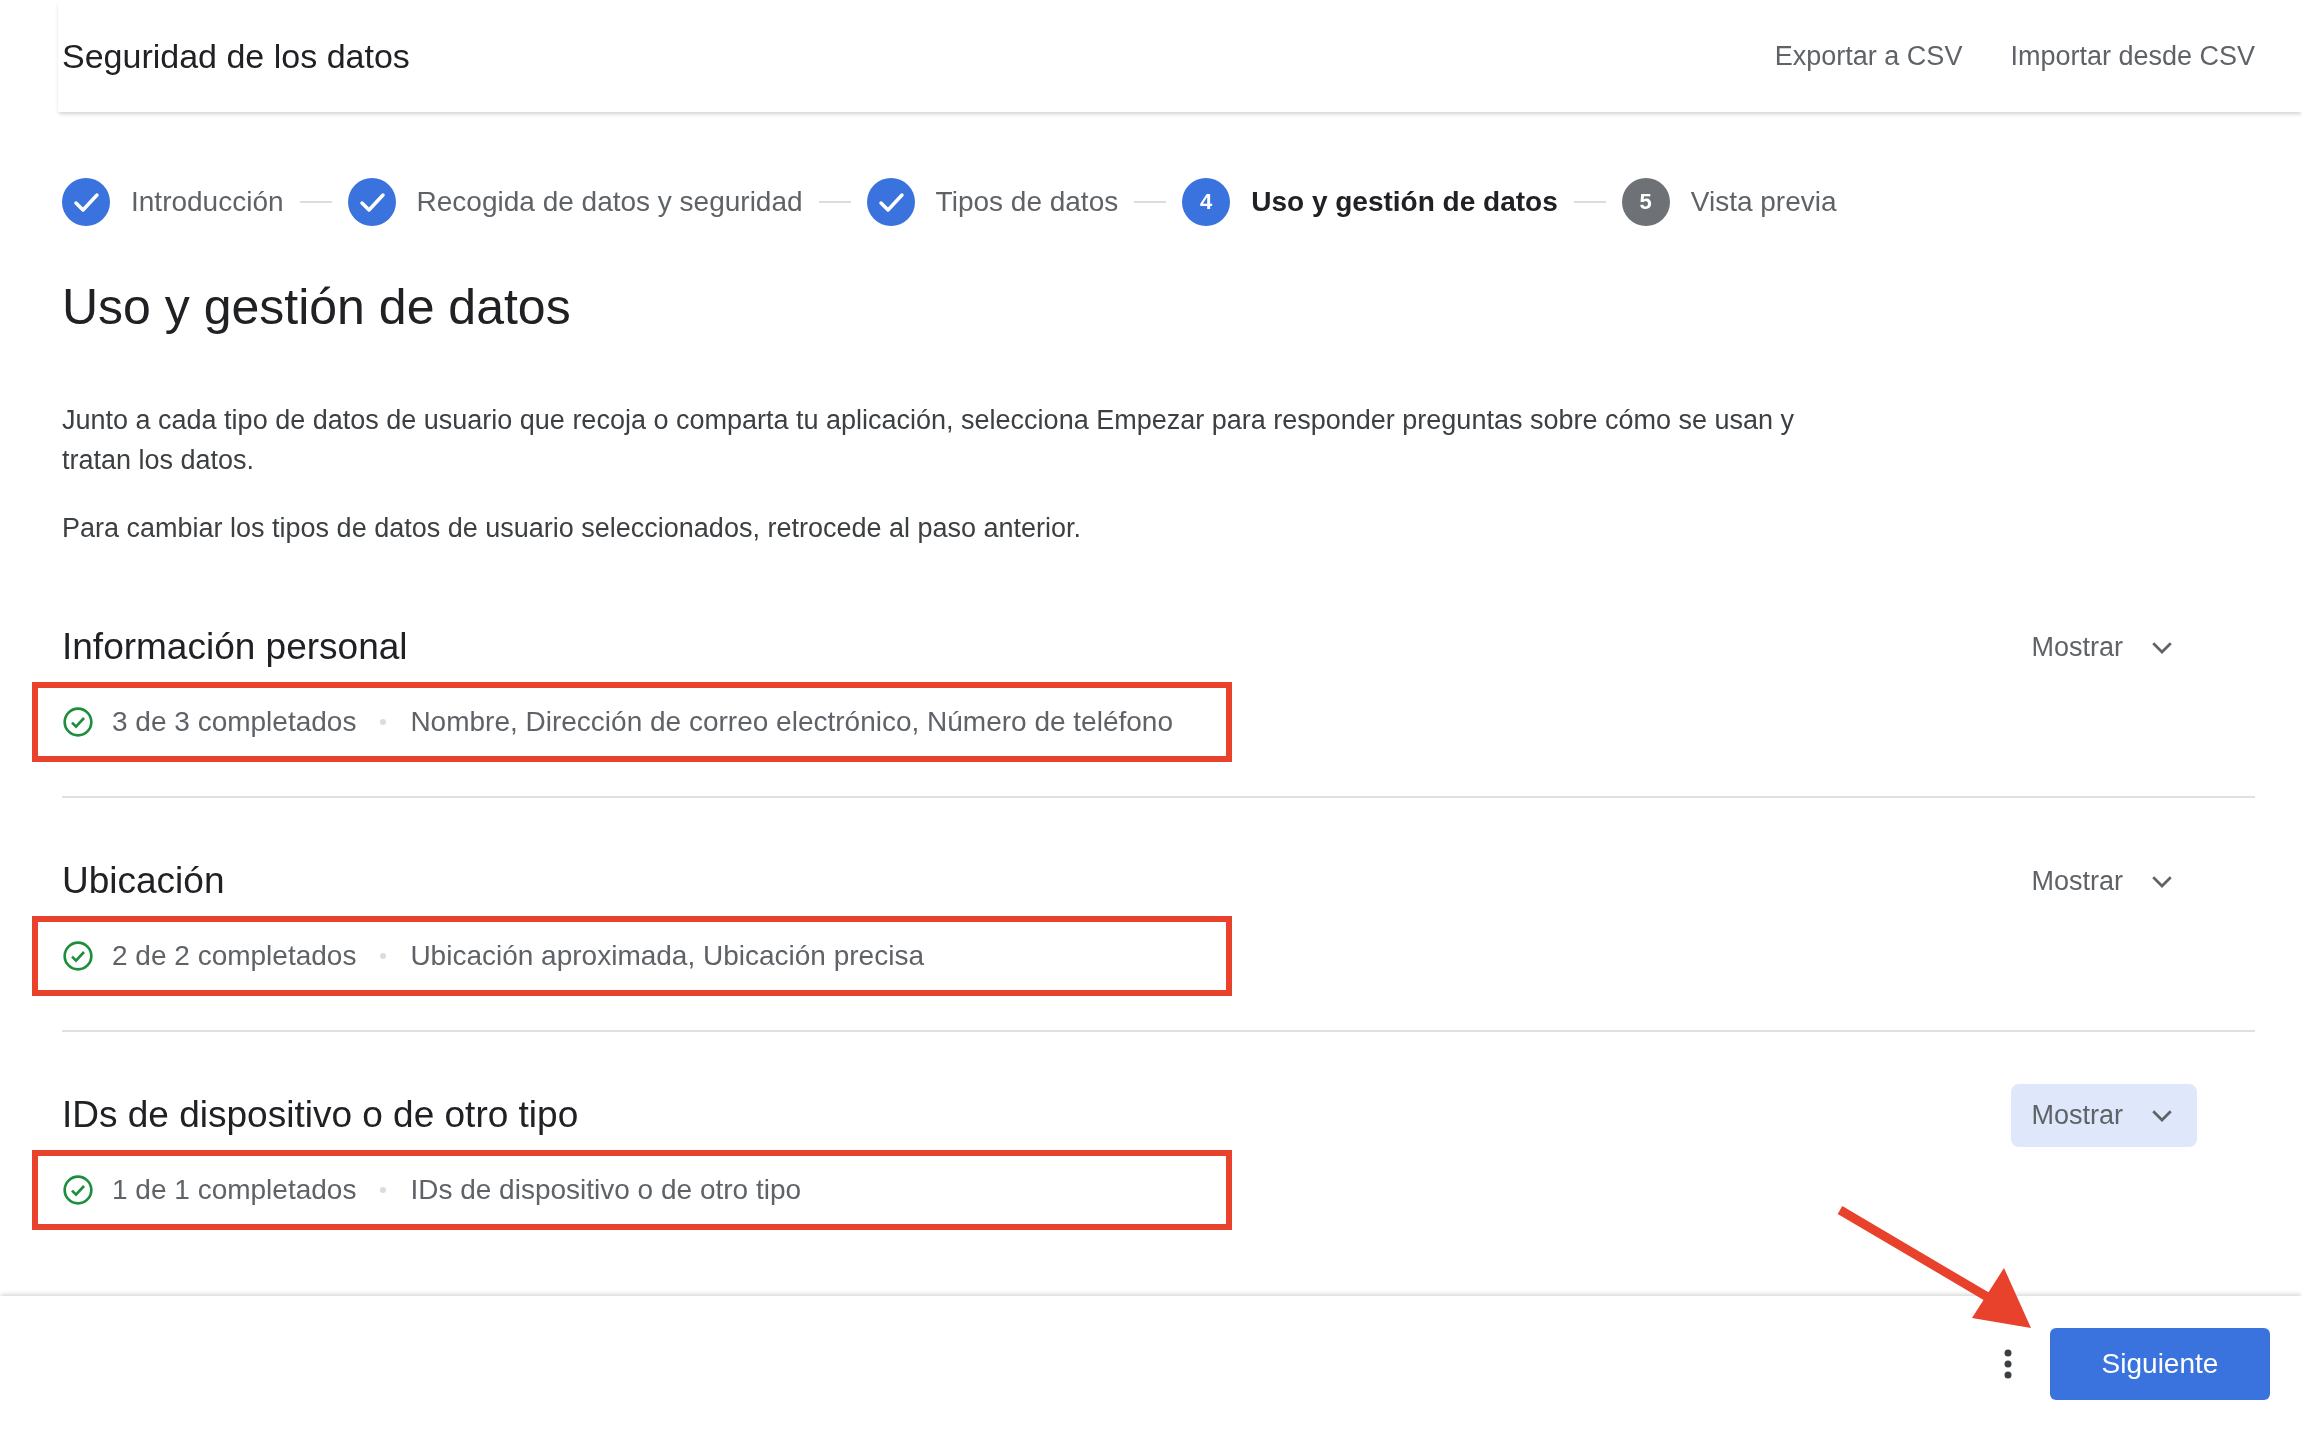  What do you see at coordinates (2008, 1364) in the screenshot?
I see `more-options-icon` at bounding box center [2008, 1364].